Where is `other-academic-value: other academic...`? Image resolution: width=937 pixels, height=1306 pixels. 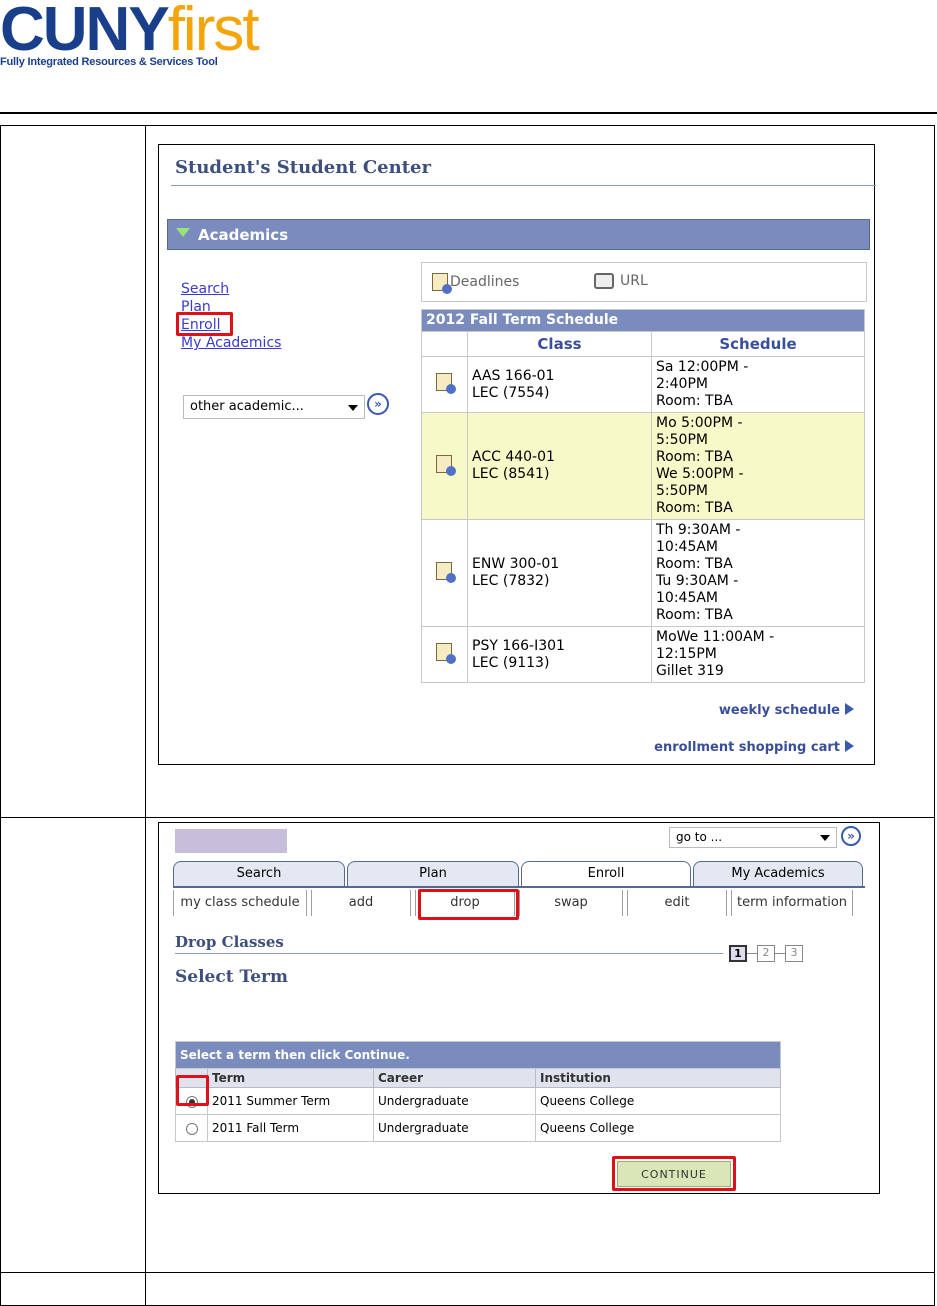 other-academic-value: other academic... is located at coordinates (247, 406).